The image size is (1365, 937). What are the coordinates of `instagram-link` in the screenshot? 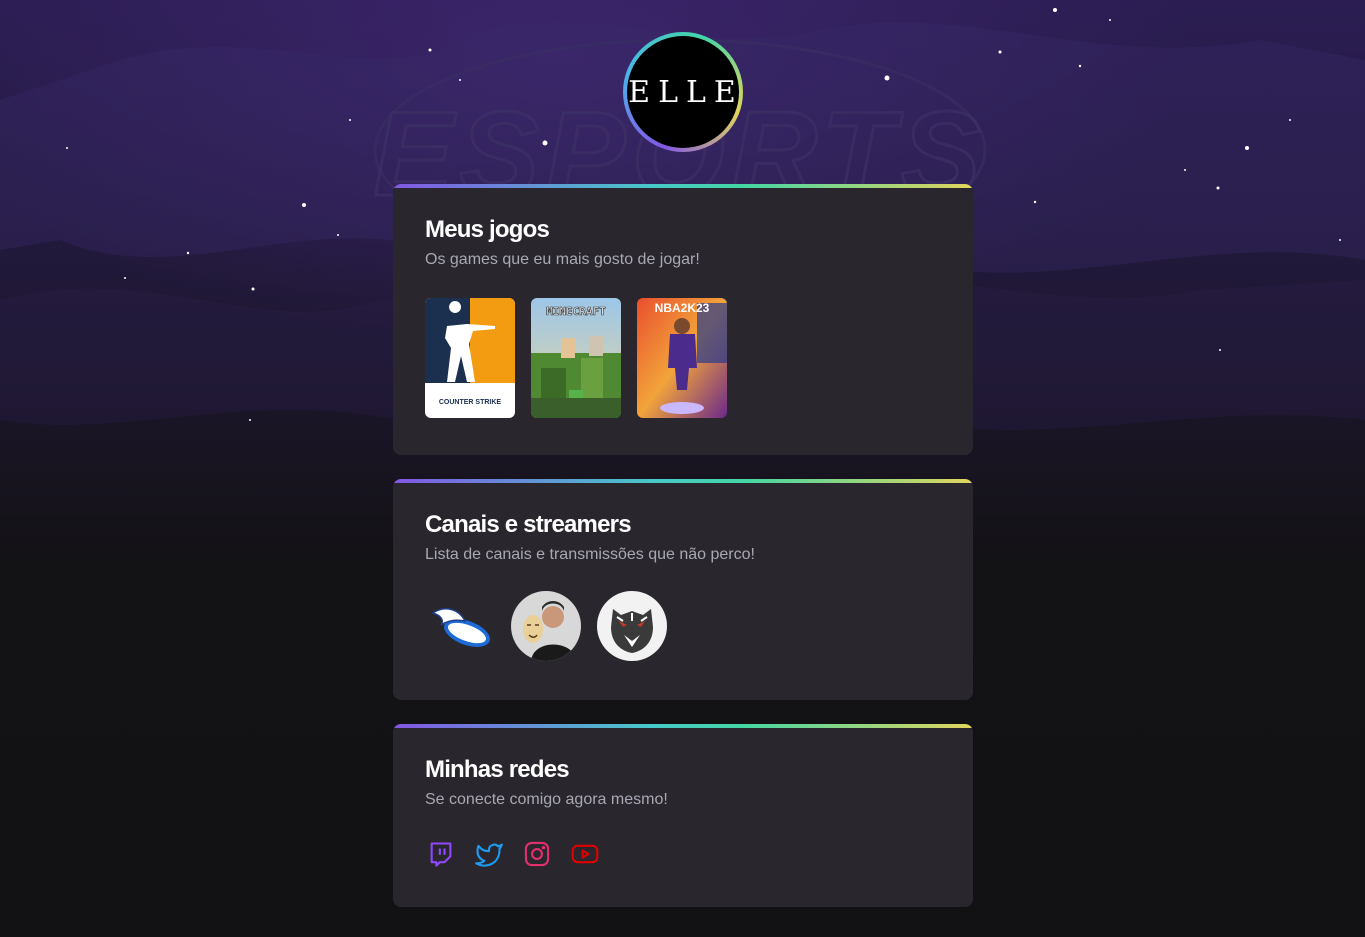 It's located at (537, 854).